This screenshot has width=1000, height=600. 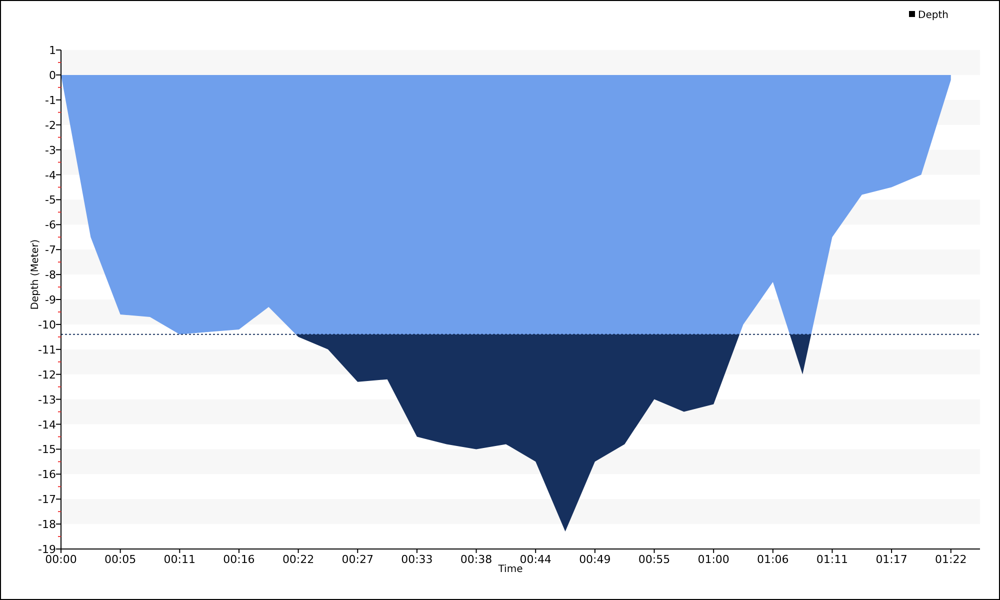 What do you see at coordinates (50, 150) in the screenshot?
I see `y-tick-label: -3` at bounding box center [50, 150].